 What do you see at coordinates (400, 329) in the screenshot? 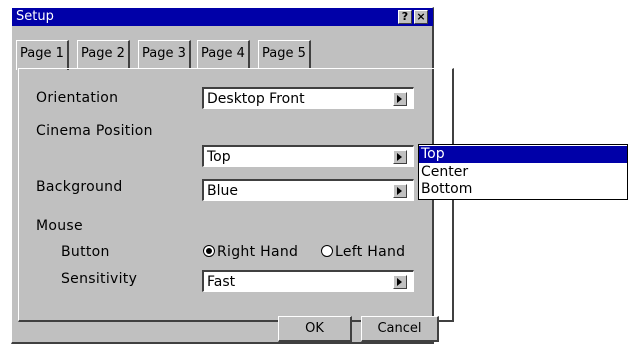
I see `cancel-button: Cancel` at bounding box center [400, 329].